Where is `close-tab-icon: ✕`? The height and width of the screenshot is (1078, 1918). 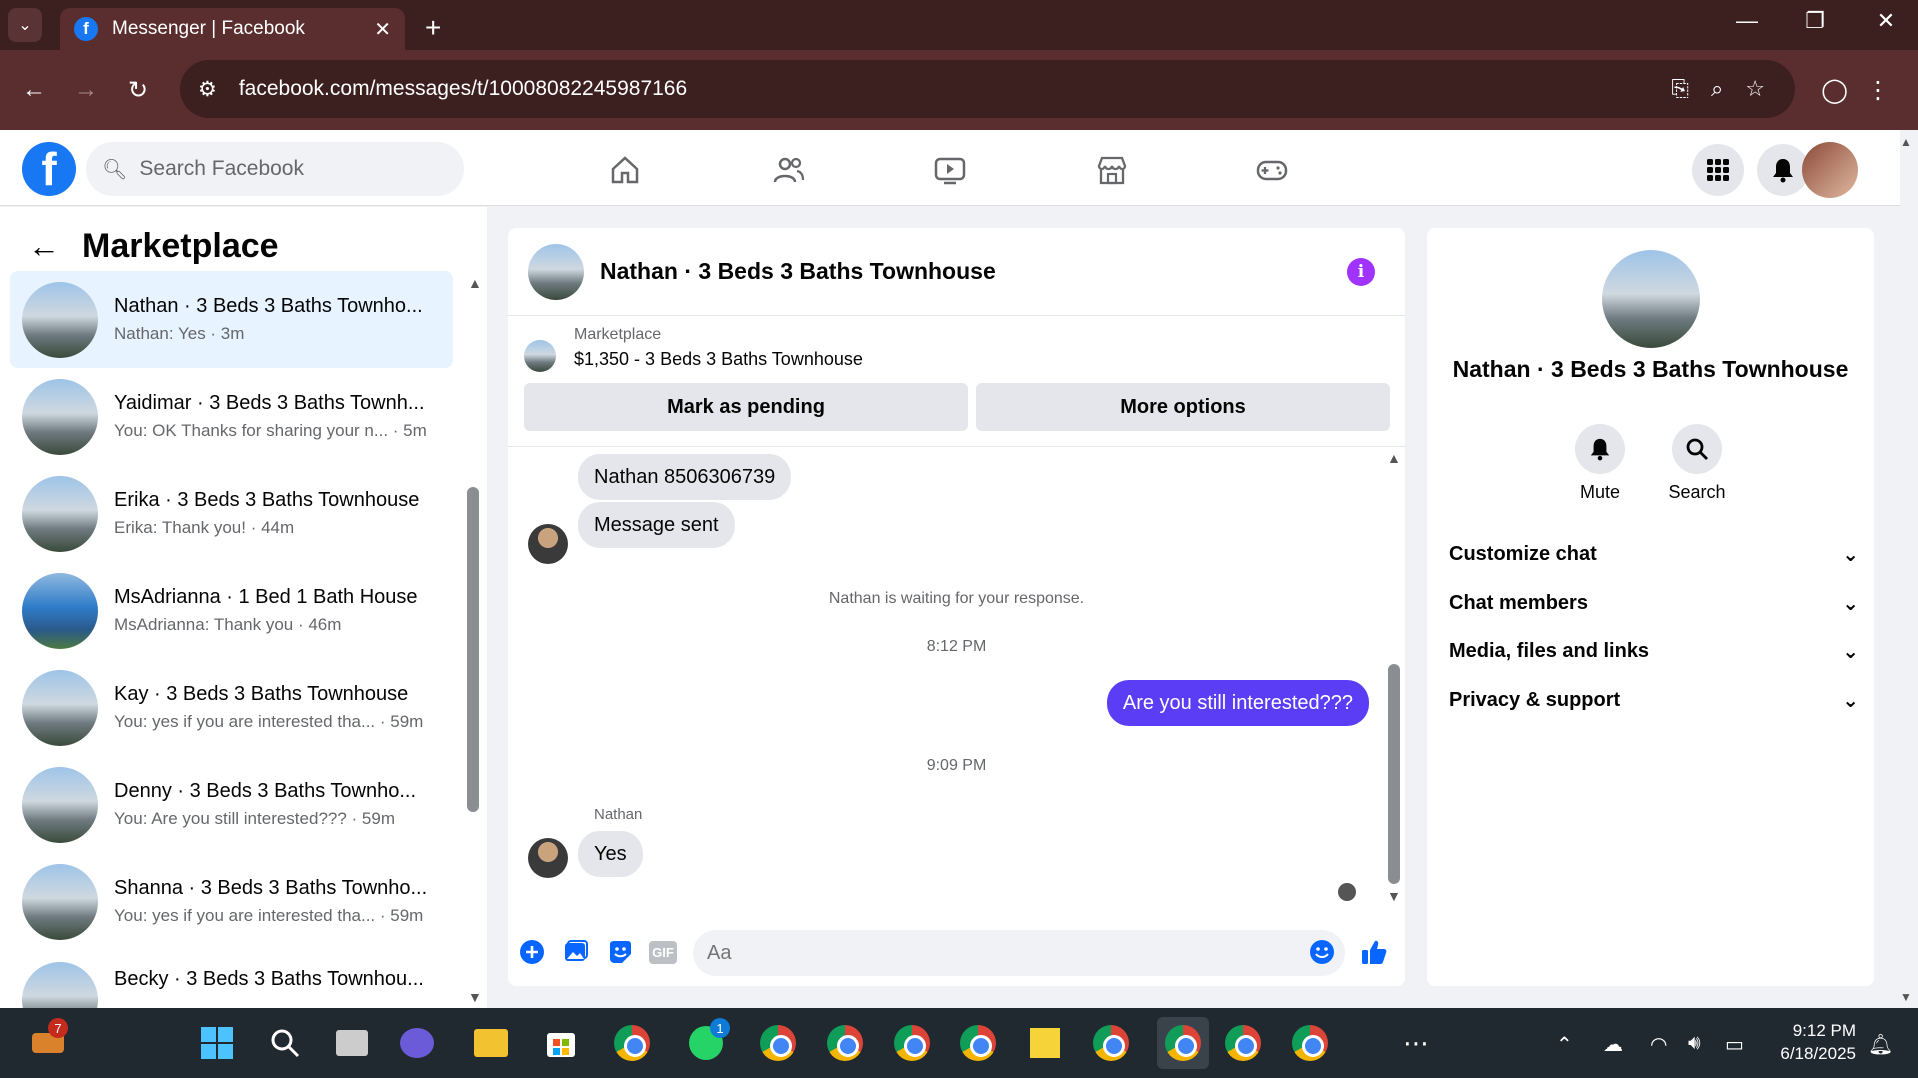
close-tab-icon: ✕ is located at coordinates (382, 29).